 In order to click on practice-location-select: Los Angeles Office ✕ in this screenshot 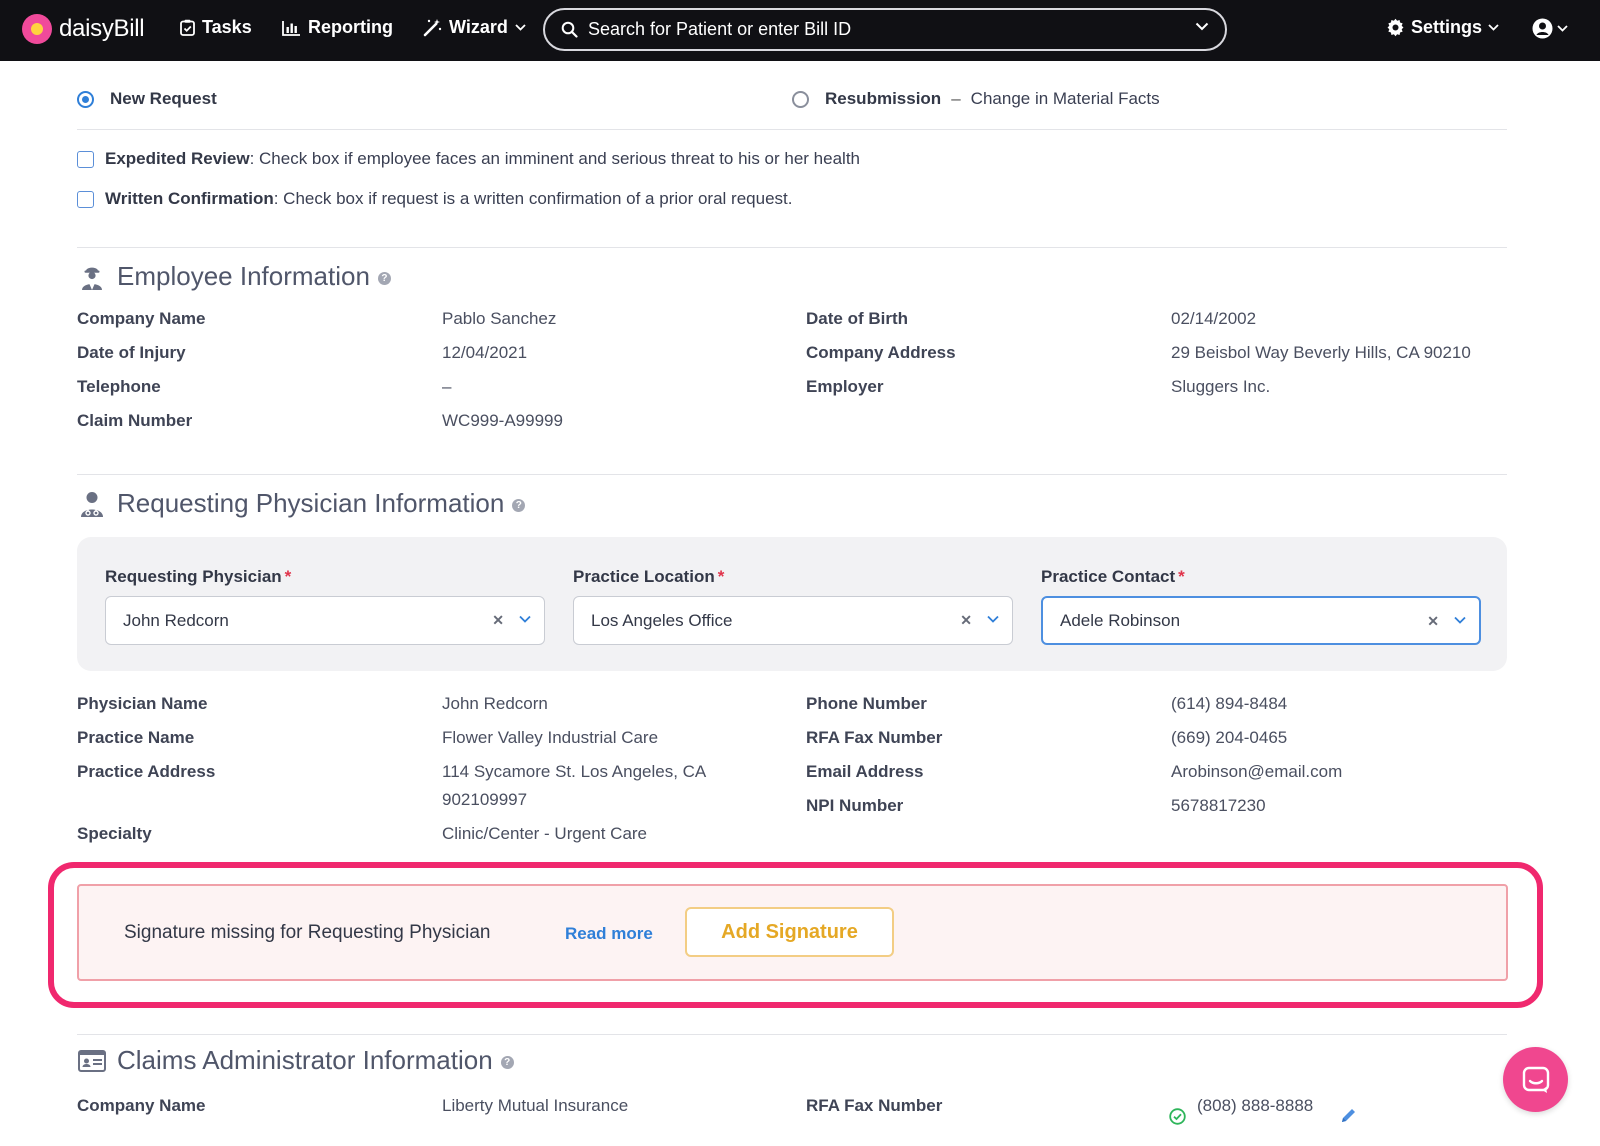, I will do `click(793, 620)`.